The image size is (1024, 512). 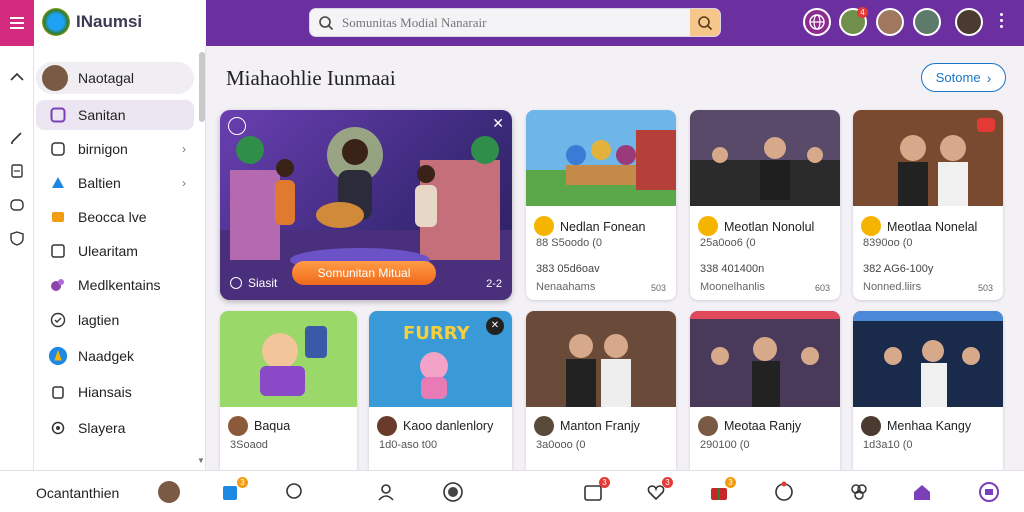 What do you see at coordinates (115, 149) in the screenshot?
I see `sidebar-item-birnigon: birnigon ›` at bounding box center [115, 149].